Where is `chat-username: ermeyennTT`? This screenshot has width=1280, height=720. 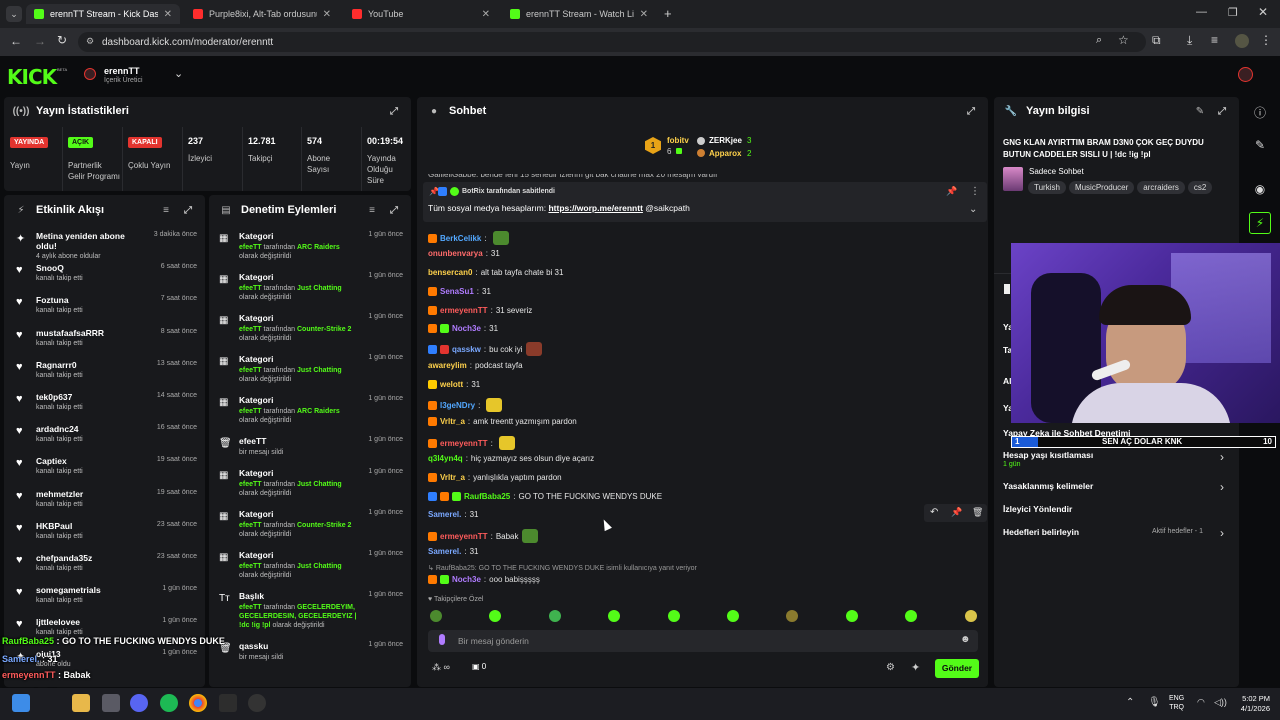
chat-username: ermeyennTT is located at coordinates (464, 443).